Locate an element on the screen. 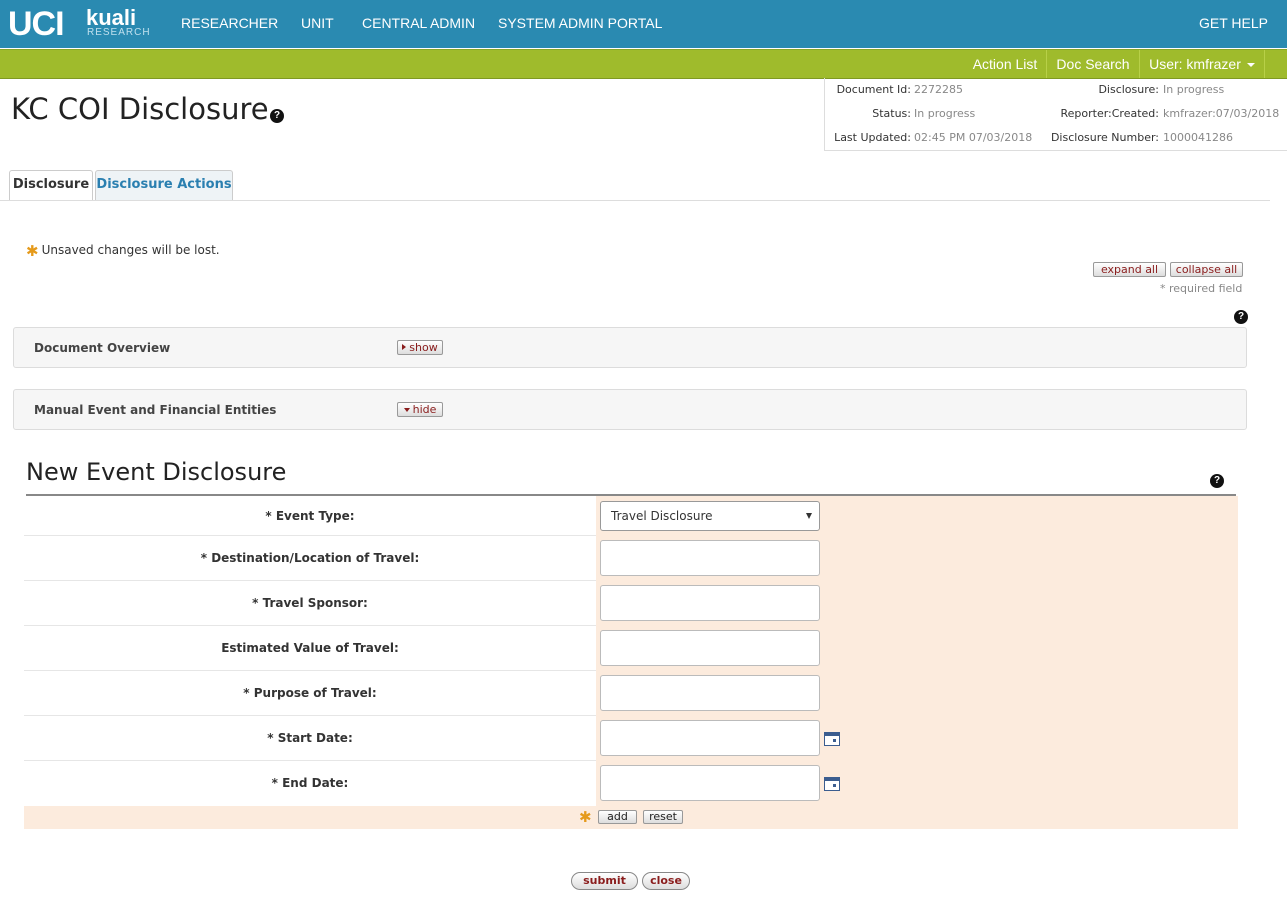 Image resolution: width=1287 pixels, height=904 pixels. nav-central-admin: CENTRAL ADMIN is located at coordinates (418, 23).